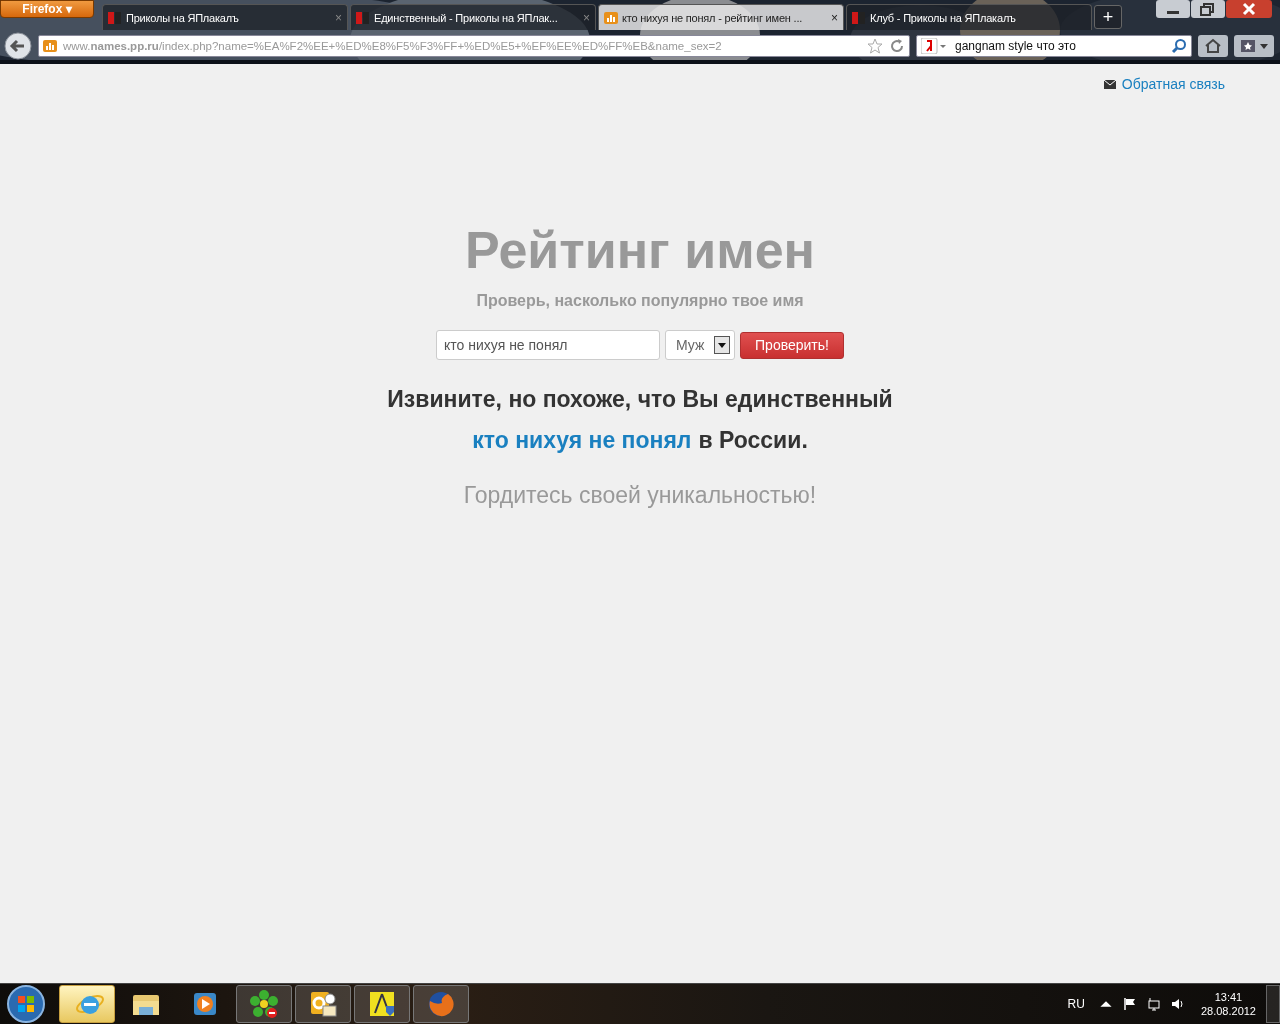 The width and height of the screenshot is (1280, 1024). What do you see at coordinates (26, 1004) in the screenshot?
I see `start-button` at bounding box center [26, 1004].